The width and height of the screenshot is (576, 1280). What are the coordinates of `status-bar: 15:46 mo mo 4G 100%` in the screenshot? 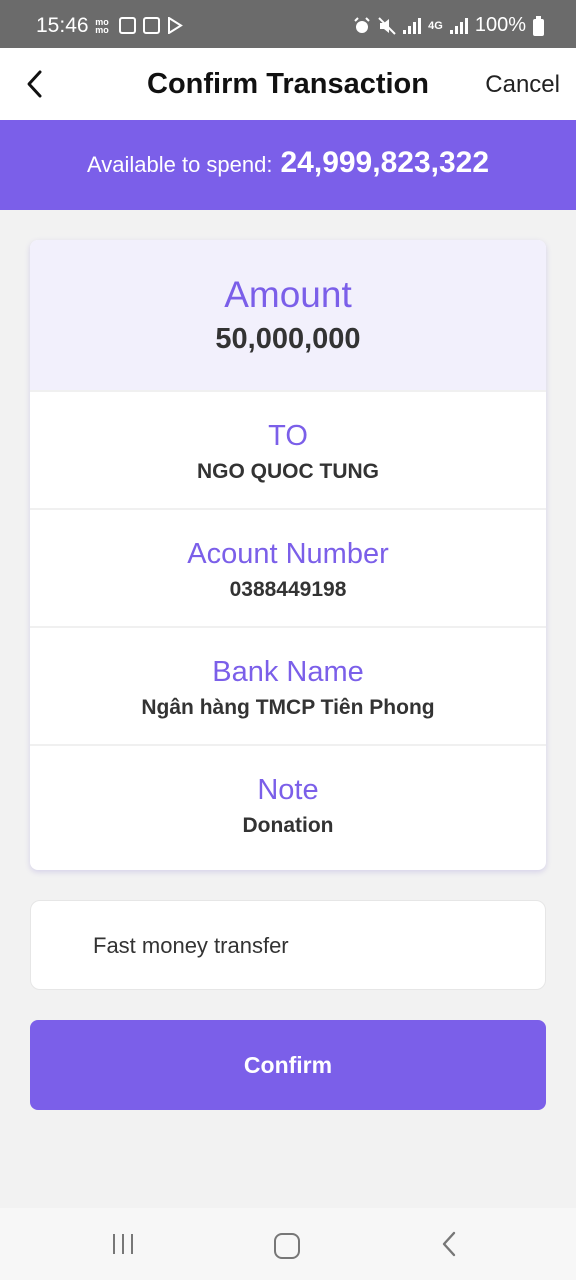 It's located at (288, 24).